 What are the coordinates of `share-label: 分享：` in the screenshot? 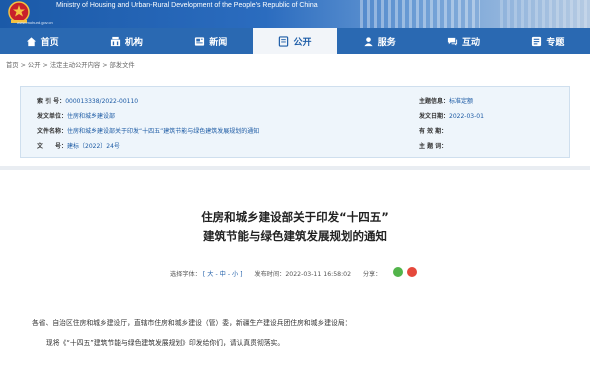 It's located at (372, 274).